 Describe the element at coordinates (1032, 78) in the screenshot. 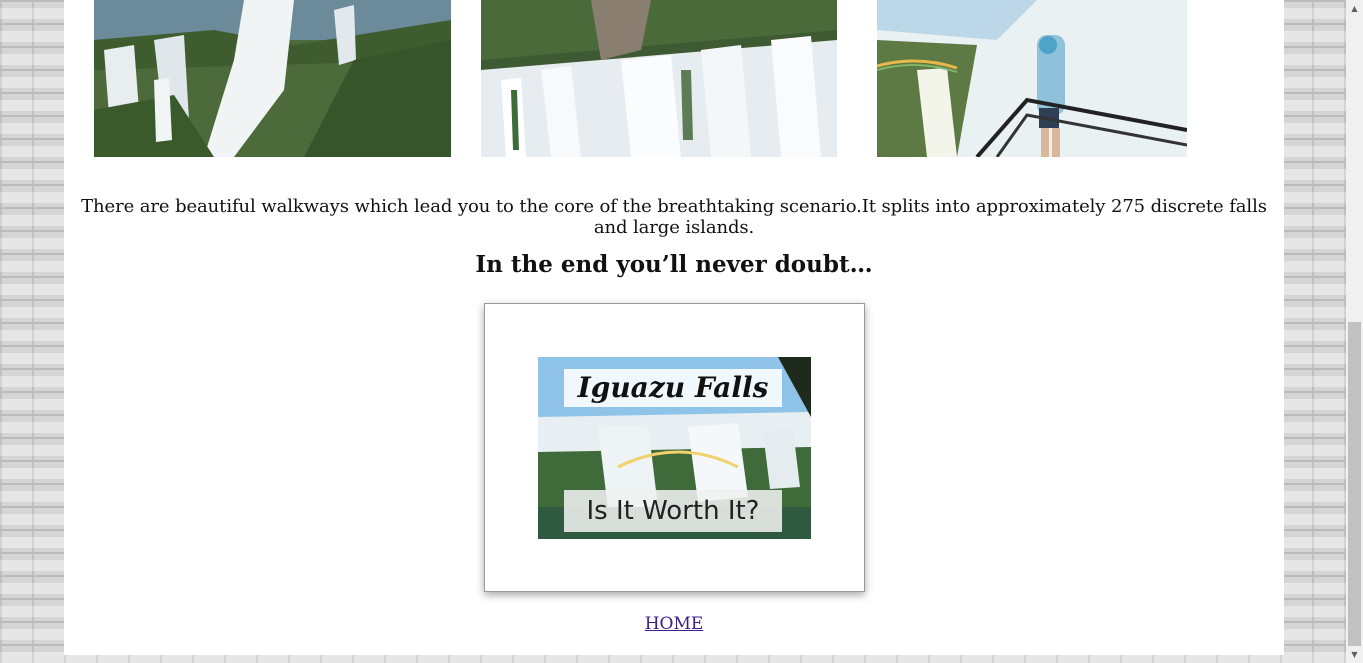

I see `walkway-viewer-photo` at that location.